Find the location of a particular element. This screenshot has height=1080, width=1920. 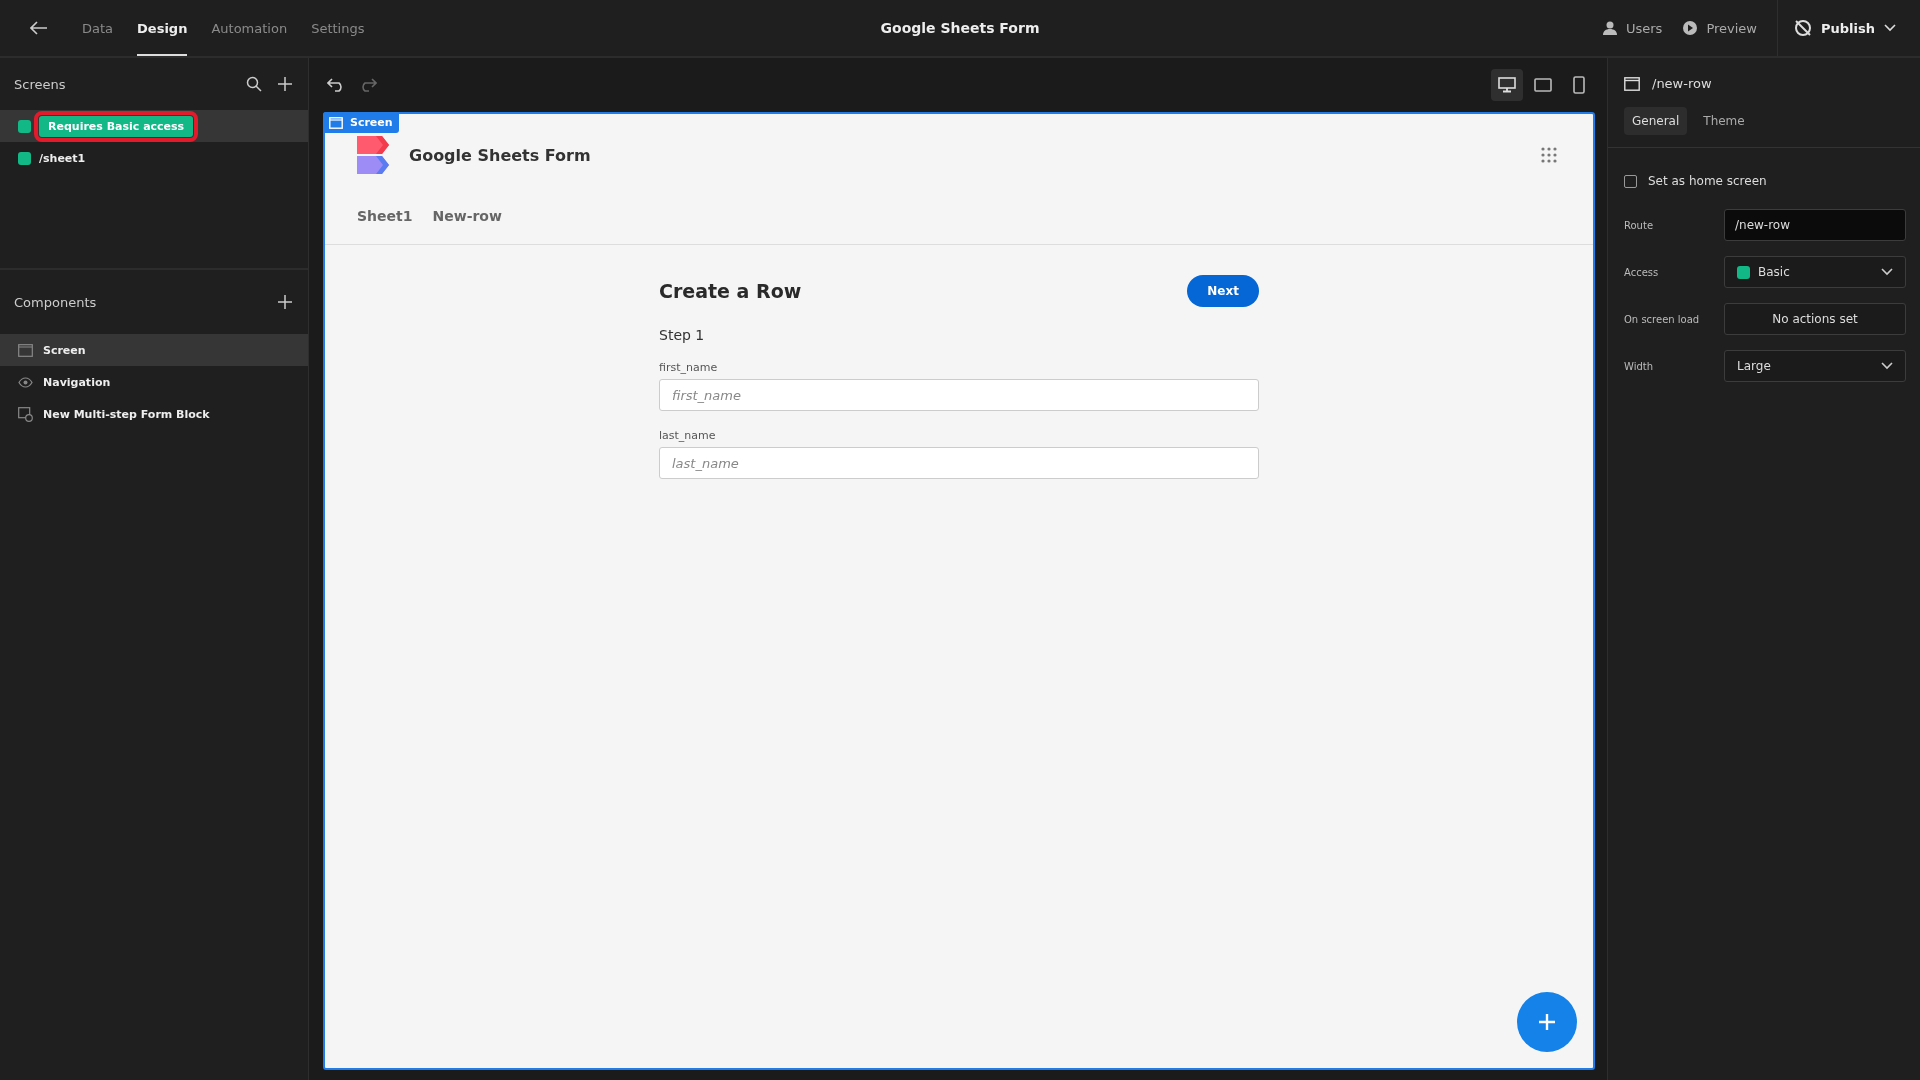

input-field: last_name is located at coordinates (959, 463).